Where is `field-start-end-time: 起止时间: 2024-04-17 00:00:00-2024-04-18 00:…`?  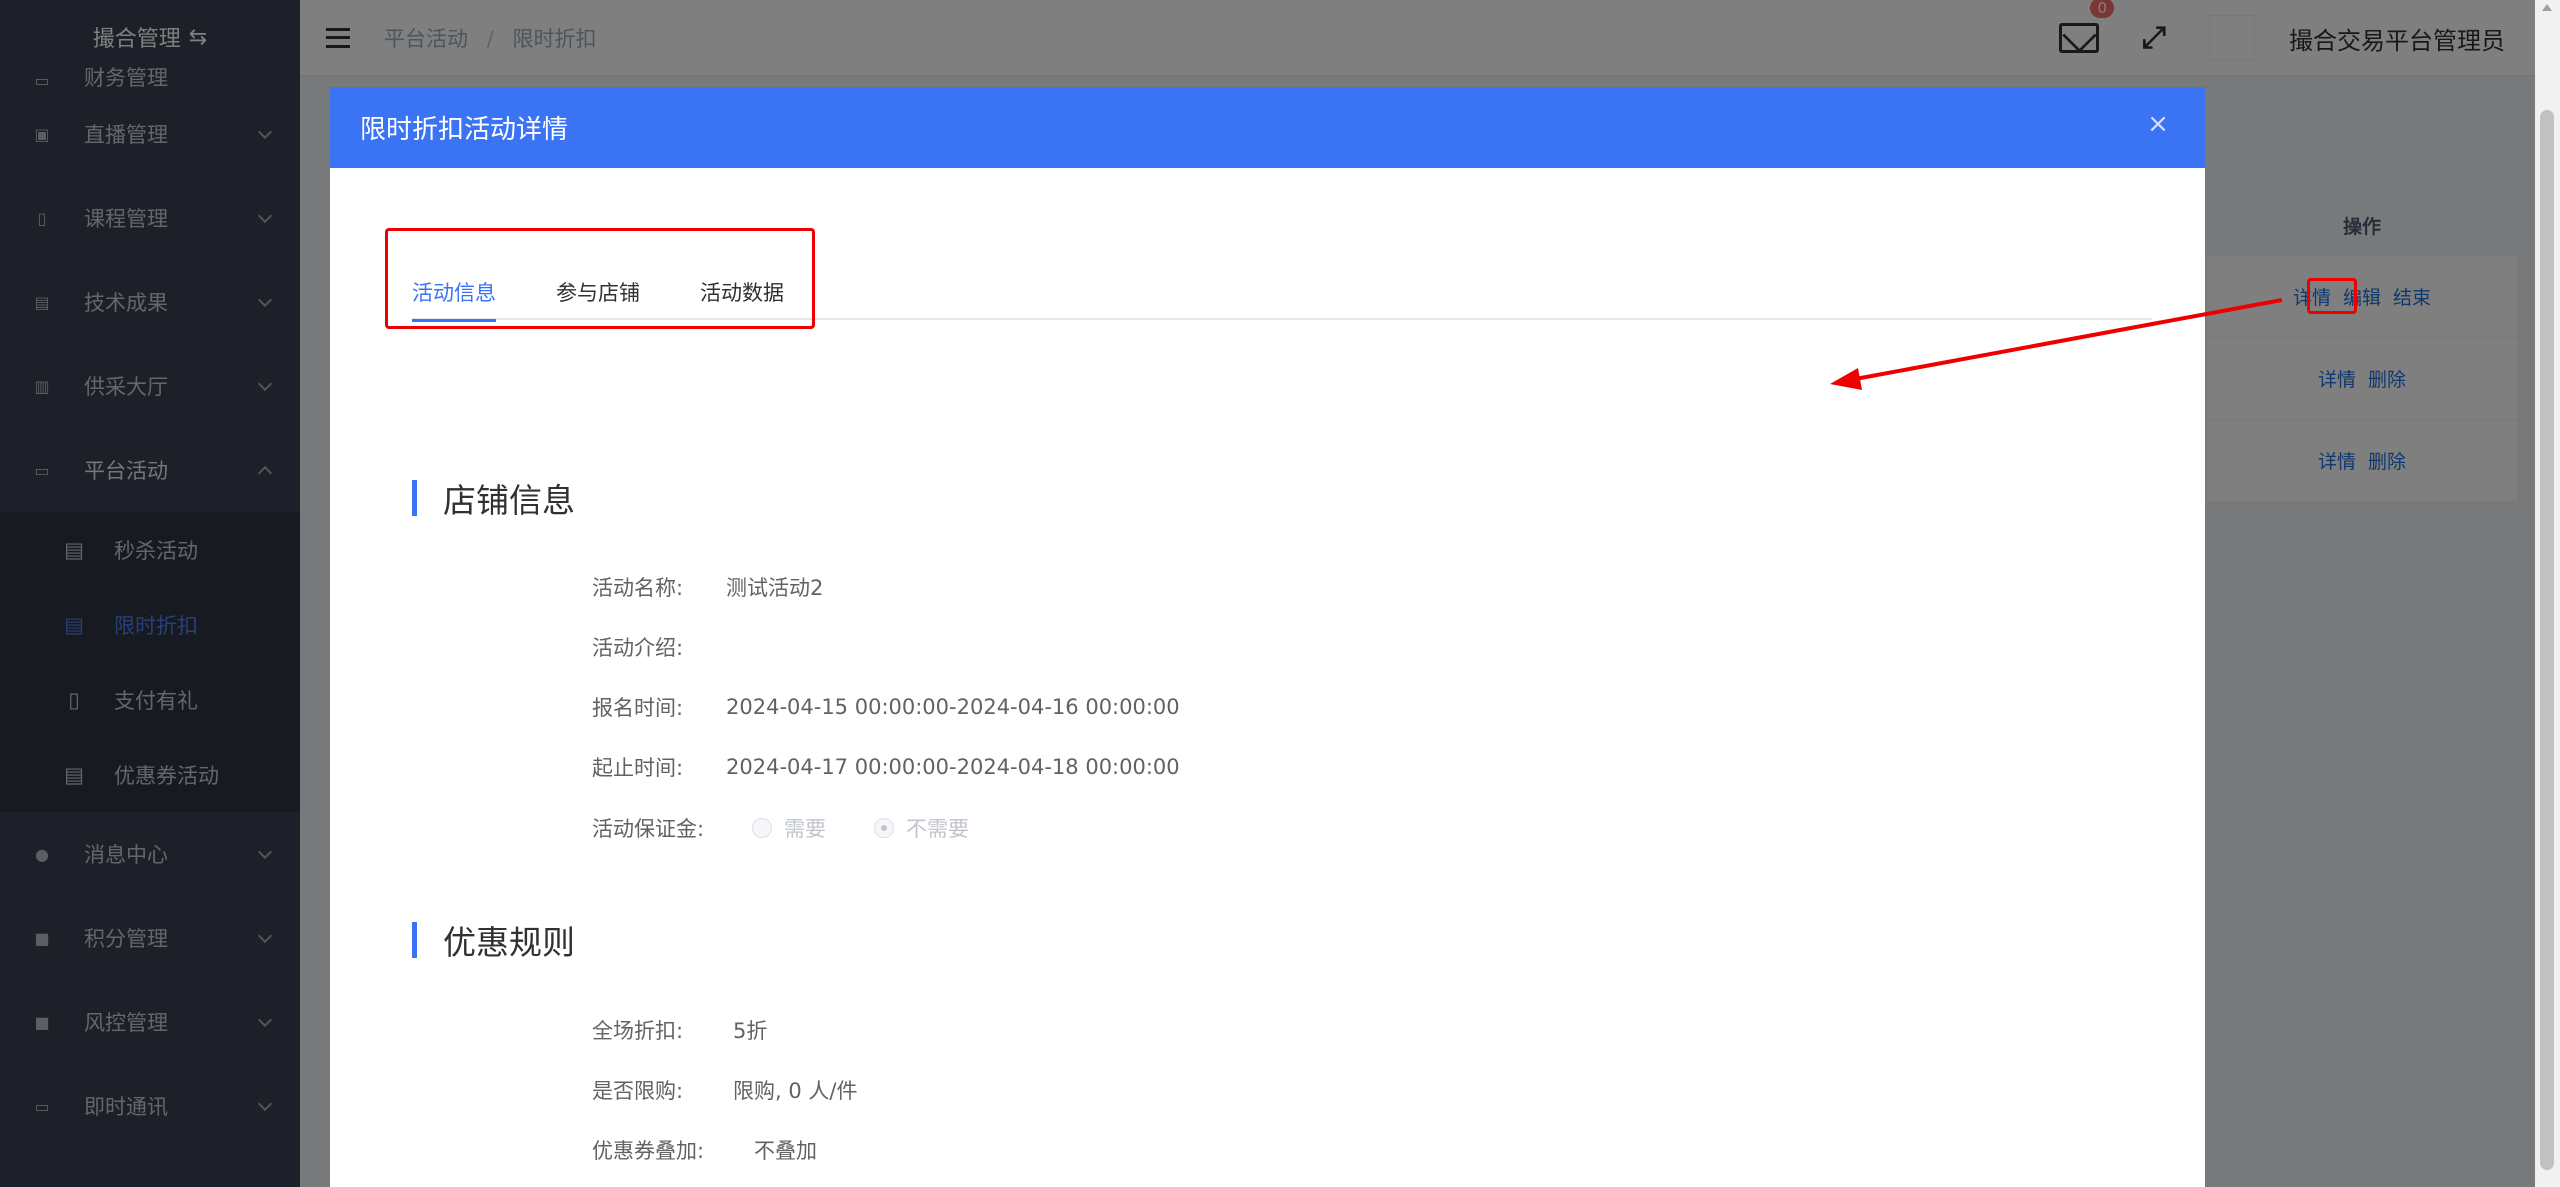
field-start-end-time: 起止时间: 2024-04-17 00:00:00-2024-04-18 00:… is located at coordinates (886, 767).